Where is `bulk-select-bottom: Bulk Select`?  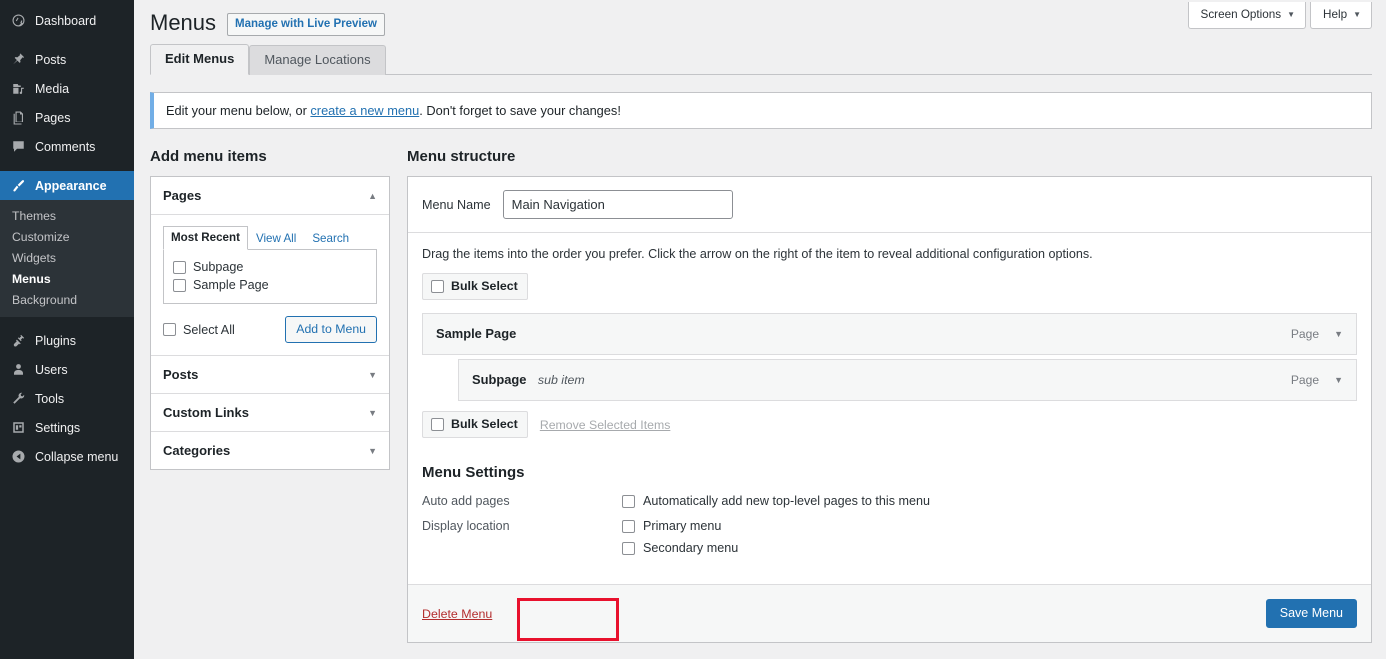
bulk-select-bottom: Bulk Select is located at coordinates (475, 424).